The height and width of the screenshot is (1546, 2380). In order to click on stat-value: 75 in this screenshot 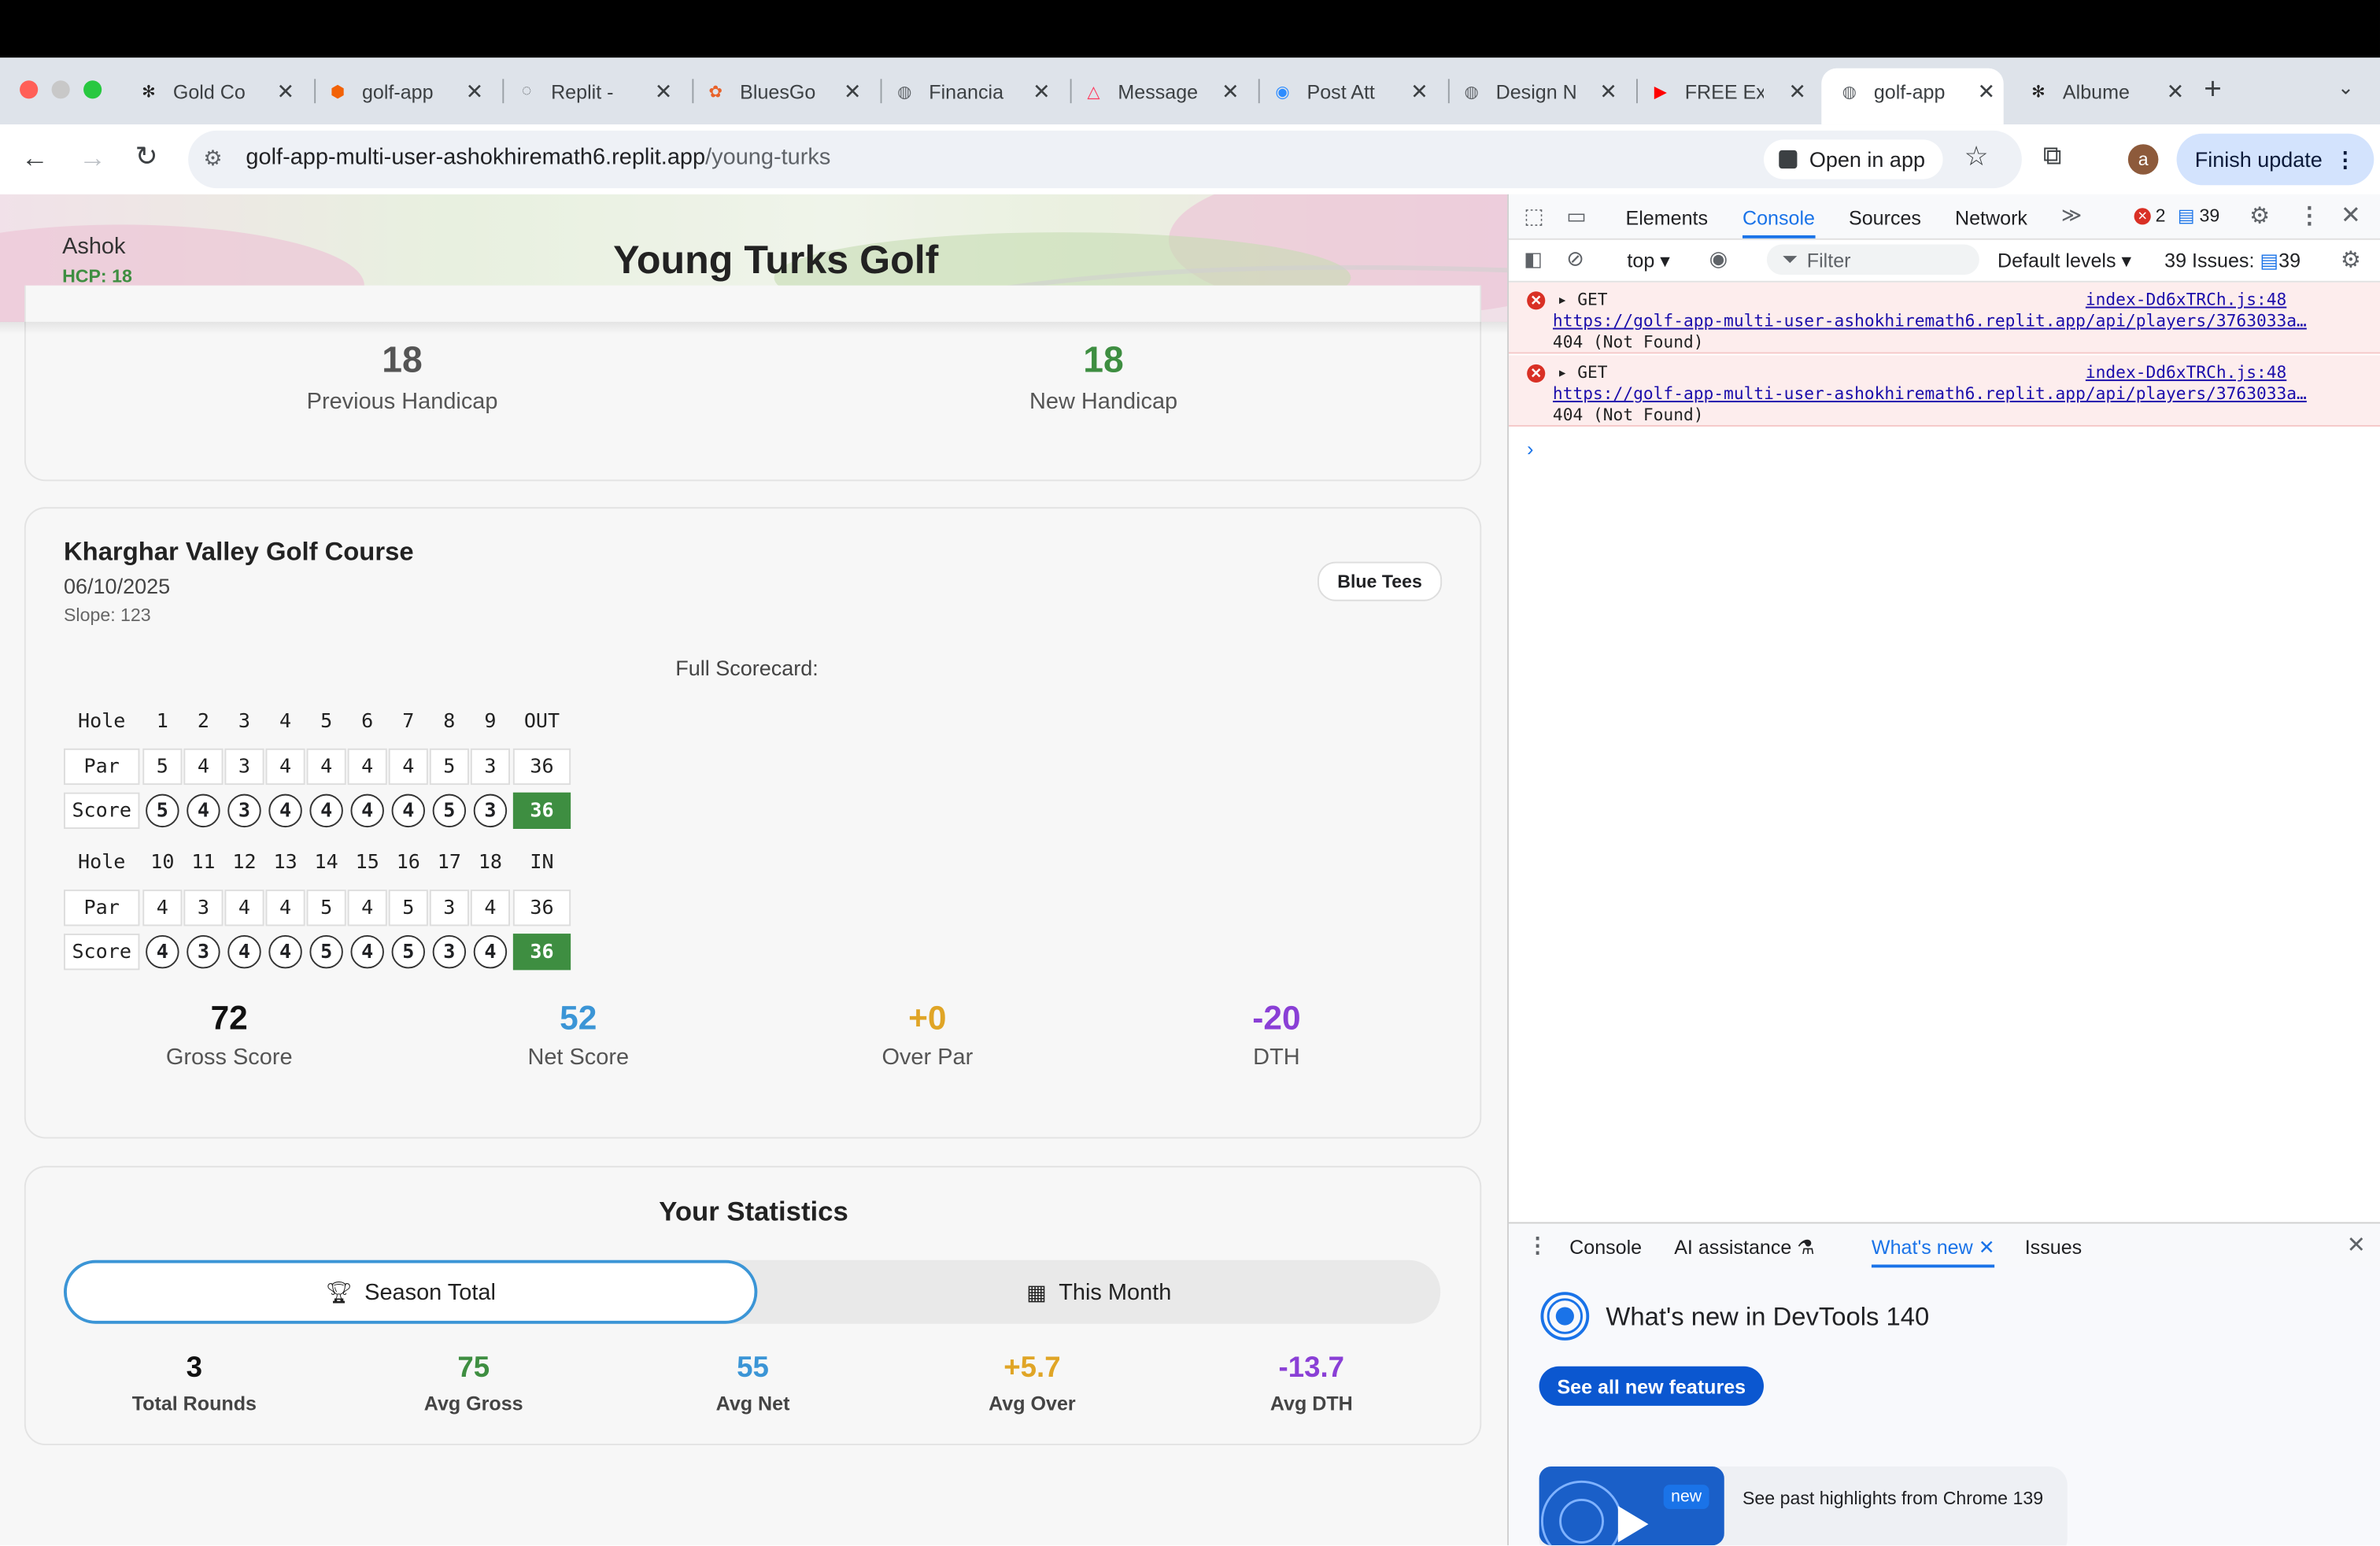, I will do `click(474, 1368)`.